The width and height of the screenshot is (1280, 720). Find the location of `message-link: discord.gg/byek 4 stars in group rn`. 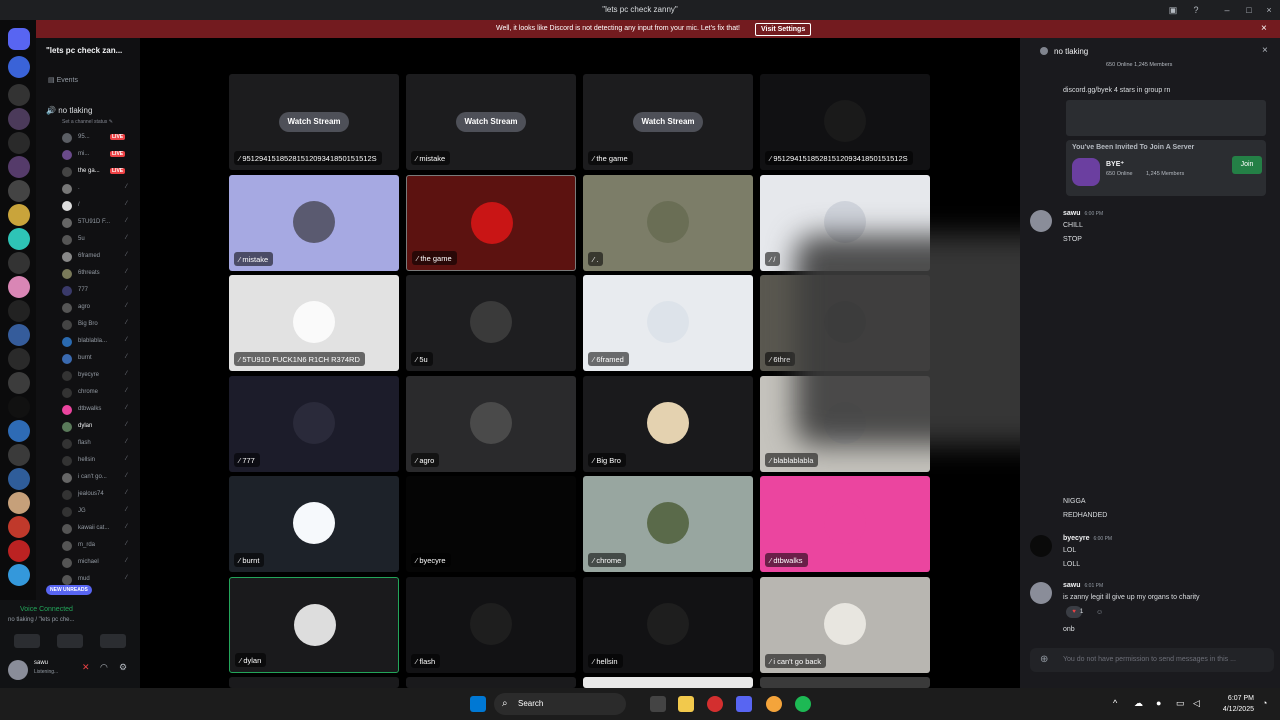

message-link: discord.gg/byek 4 stars in group rn is located at coordinates (1116, 90).